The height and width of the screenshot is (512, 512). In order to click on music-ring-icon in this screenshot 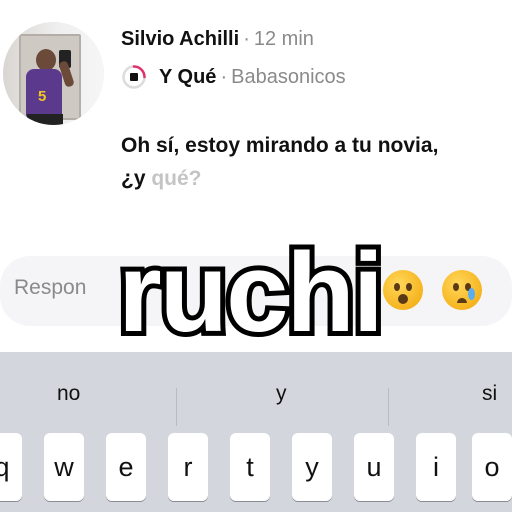, I will do `click(134, 77)`.